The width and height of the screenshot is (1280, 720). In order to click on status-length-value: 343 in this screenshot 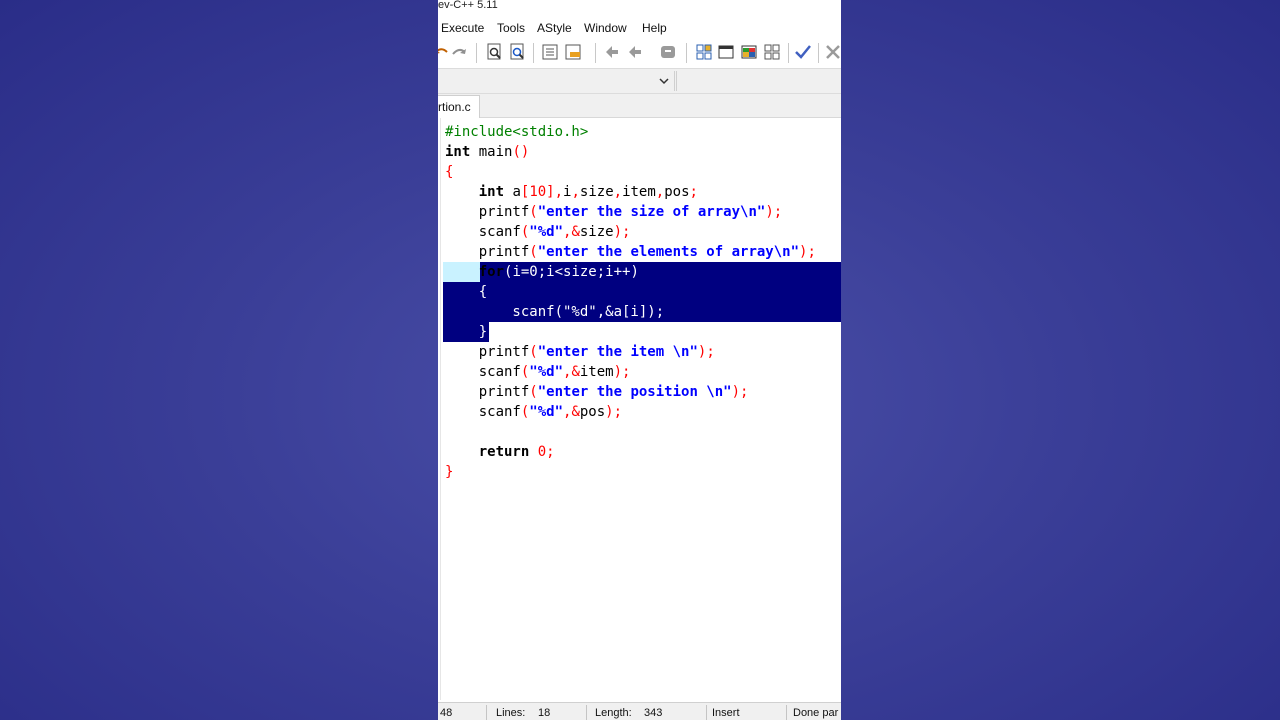, I will do `click(653, 713)`.